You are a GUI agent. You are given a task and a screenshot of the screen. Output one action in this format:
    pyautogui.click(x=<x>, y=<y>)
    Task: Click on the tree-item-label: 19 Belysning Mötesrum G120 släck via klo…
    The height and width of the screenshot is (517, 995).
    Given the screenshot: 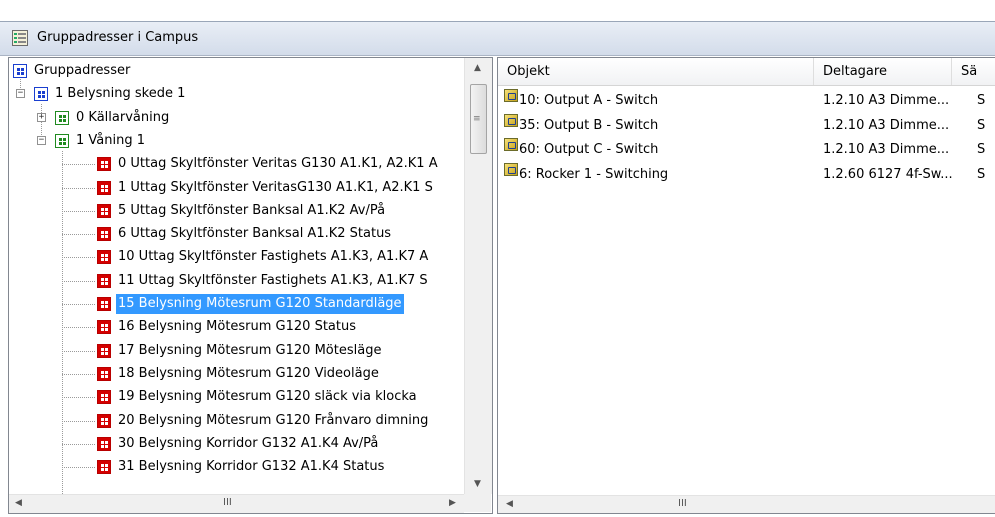 What is the action you would take?
    pyautogui.click(x=267, y=397)
    